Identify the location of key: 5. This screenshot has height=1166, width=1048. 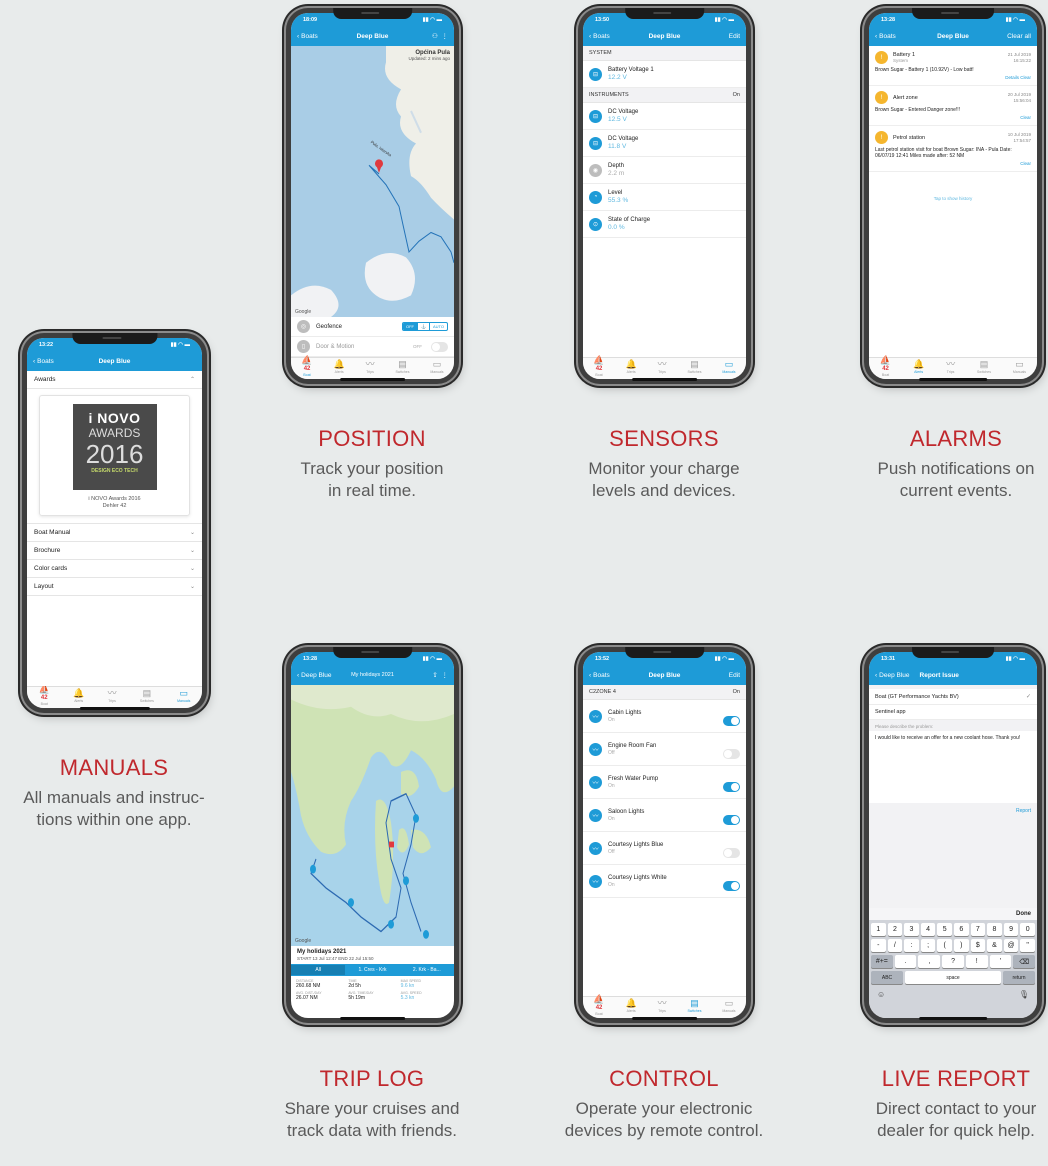
(944, 929).